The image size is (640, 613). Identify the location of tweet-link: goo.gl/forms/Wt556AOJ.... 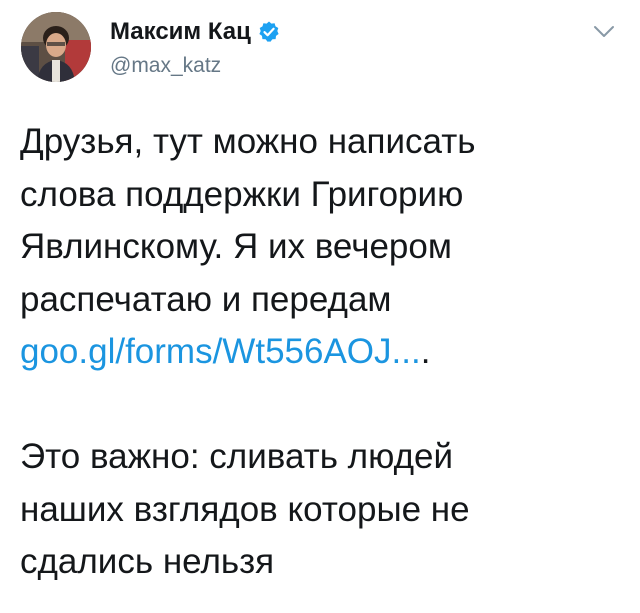
(220, 351).